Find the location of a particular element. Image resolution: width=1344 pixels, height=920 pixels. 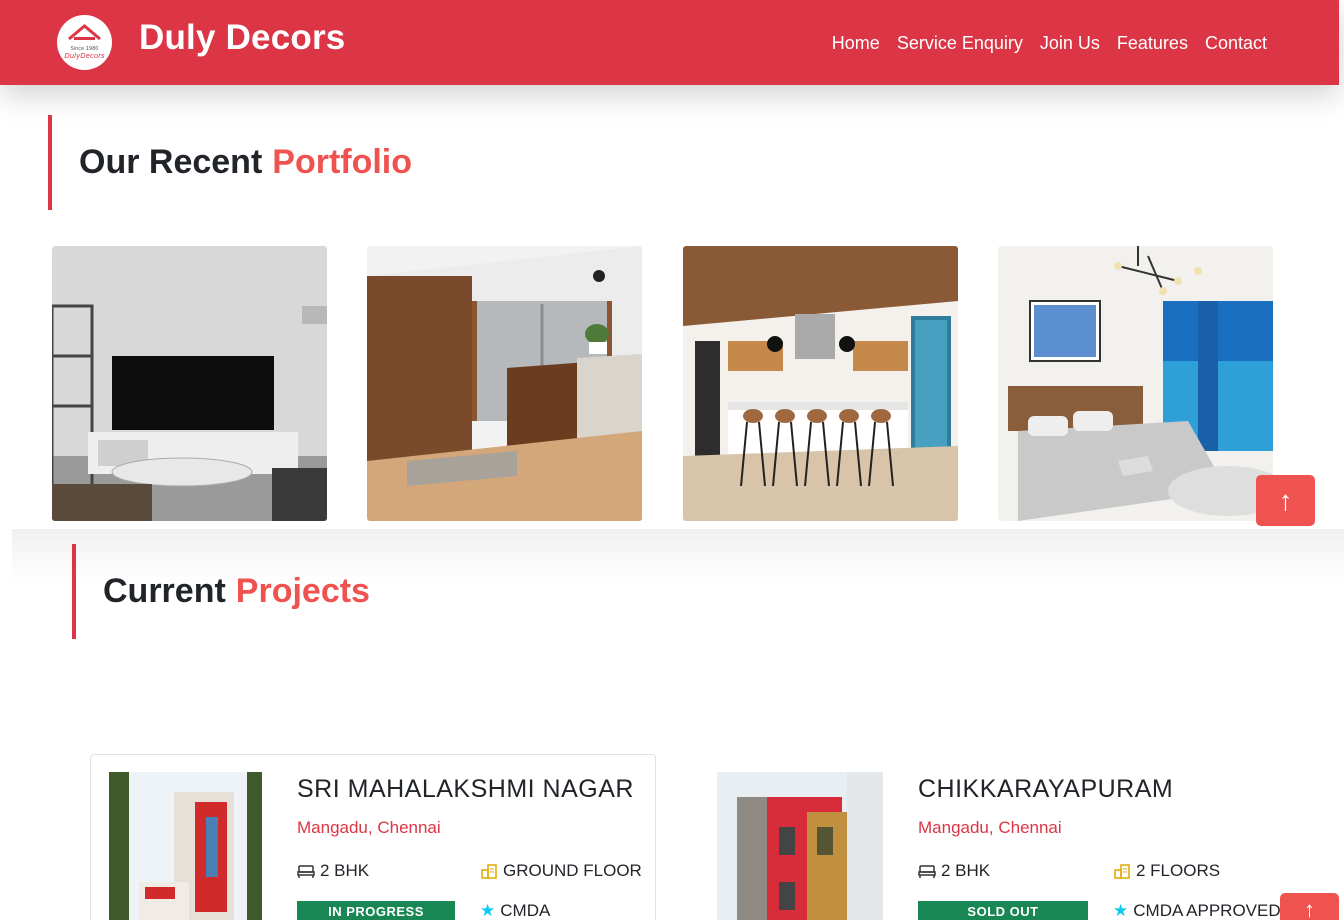

house-logo-icon: Since 1980 DulyDecors is located at coordinates (84, 42).